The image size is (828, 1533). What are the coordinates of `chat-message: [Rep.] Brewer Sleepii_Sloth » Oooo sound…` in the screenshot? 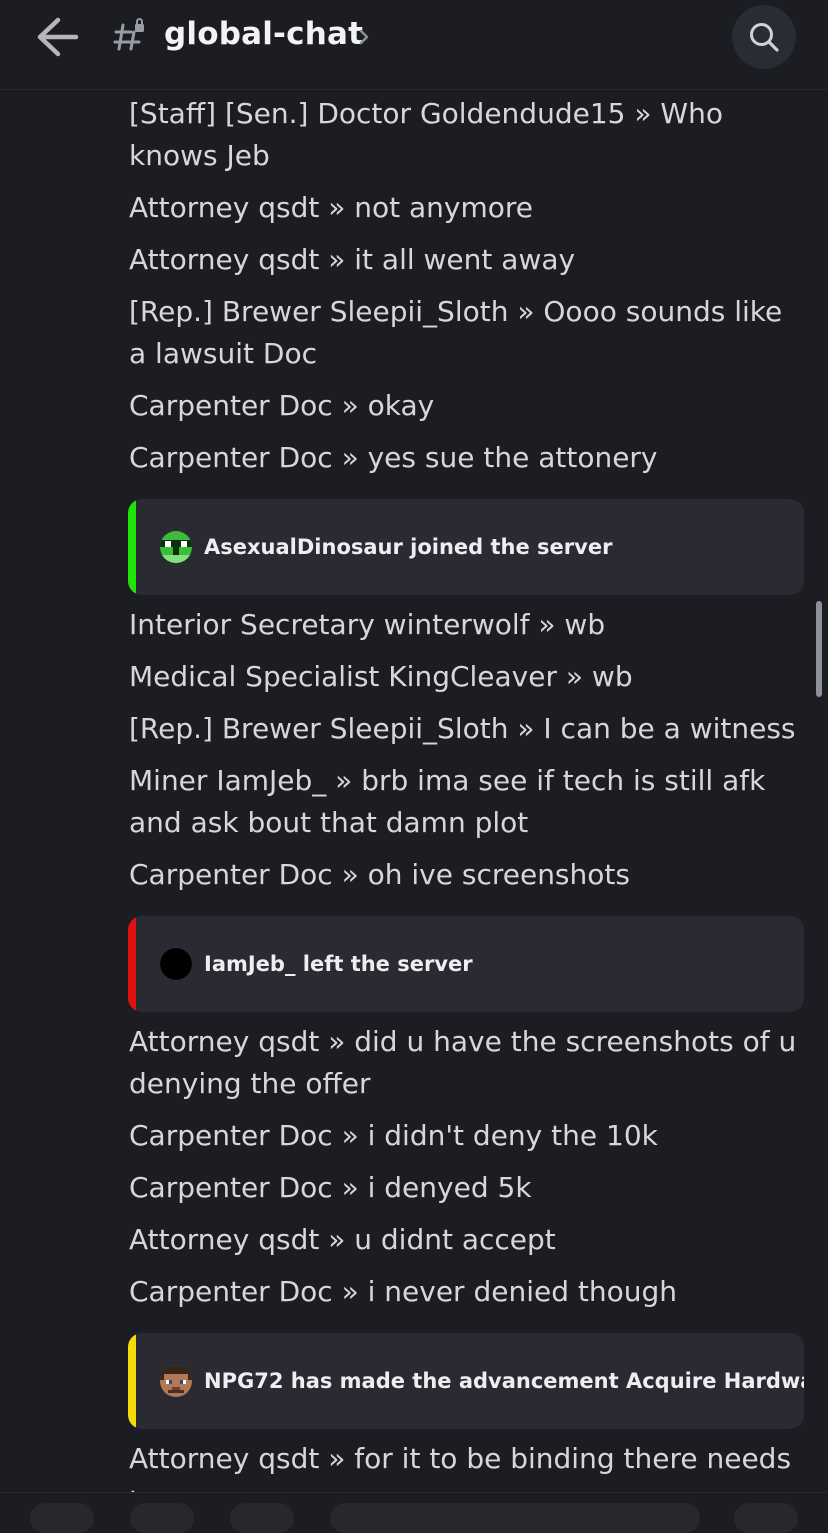 It's located at (465, 333).